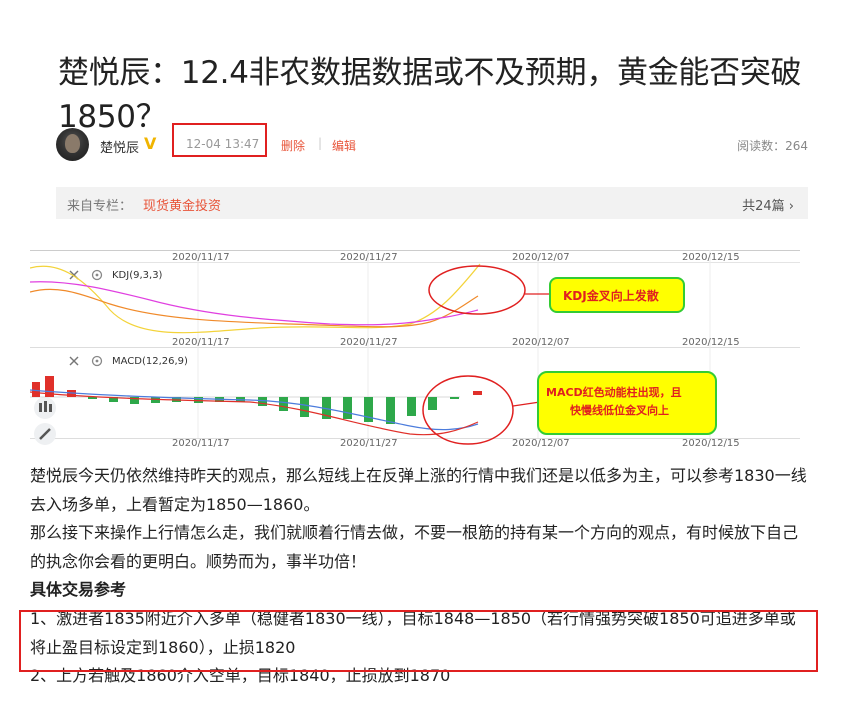 The height and width of the screenshot is (708, 860). I want to click on macd-label: MACD(12,26,9), so click(150, 361).